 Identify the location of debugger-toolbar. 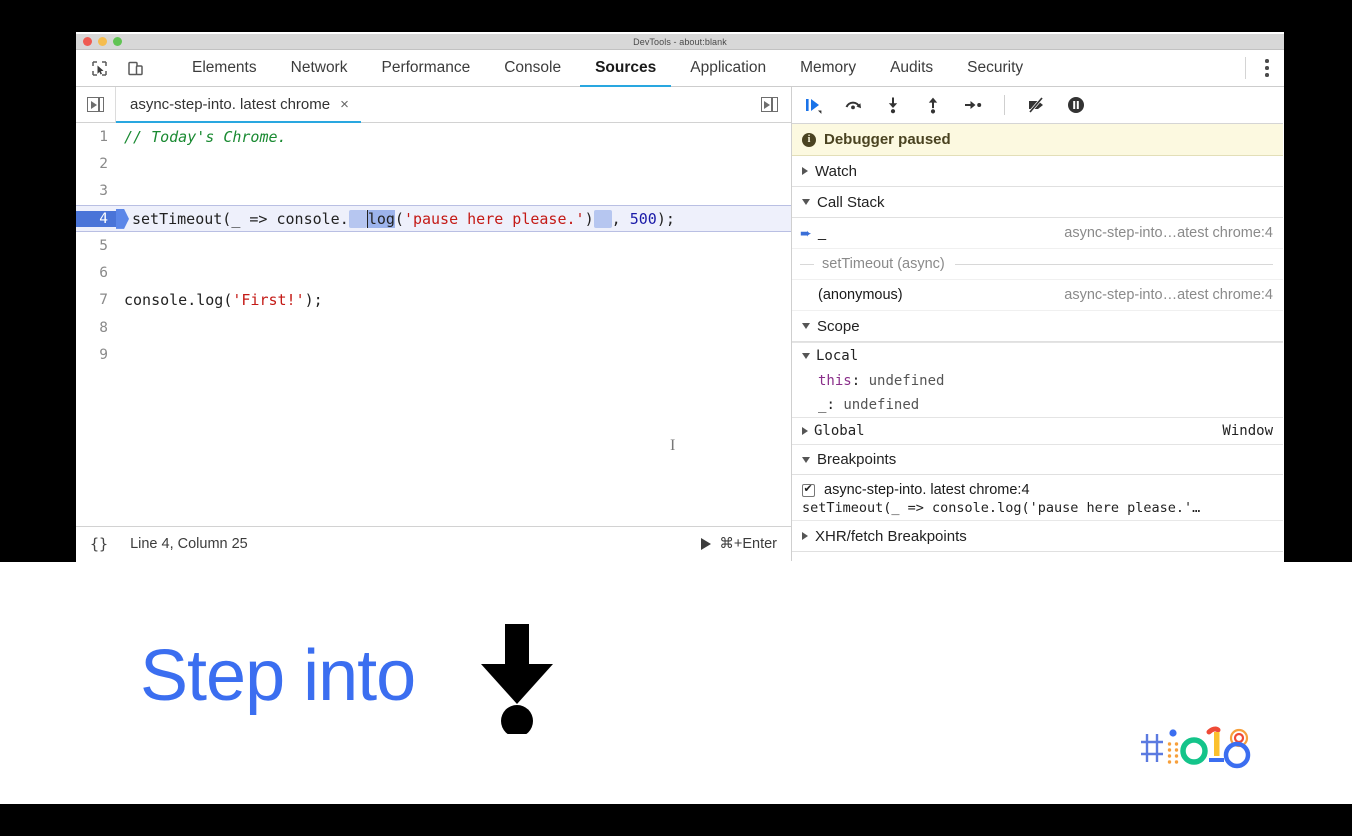
(1037, 105).